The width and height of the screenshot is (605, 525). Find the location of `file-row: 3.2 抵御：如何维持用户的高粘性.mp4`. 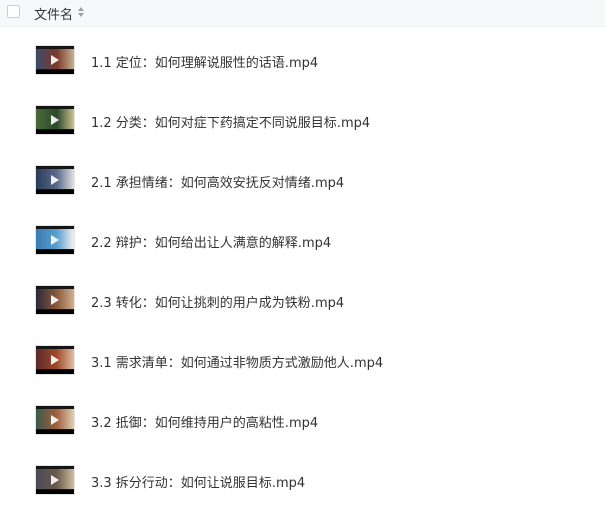

file-row: 3.2 抵御：如何维持用户的高粘性.mp4 is located at coordinates (302, 435).